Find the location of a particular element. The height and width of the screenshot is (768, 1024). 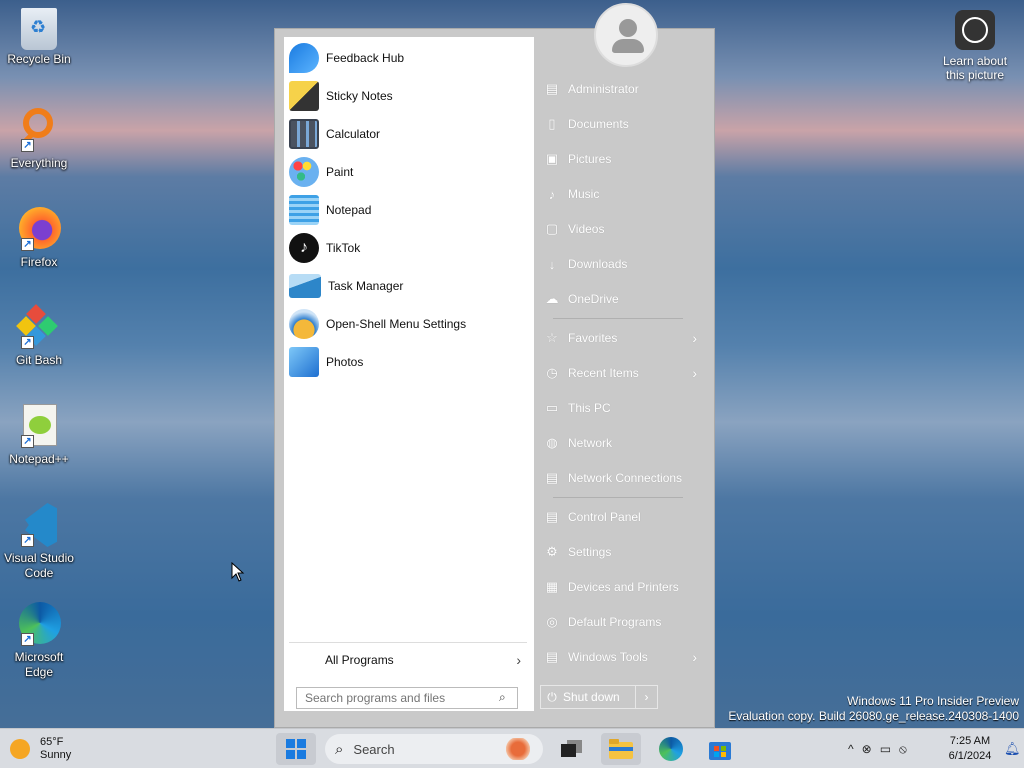

menu-item-videos: ▢ Videos is located at coordinates (624, 229).